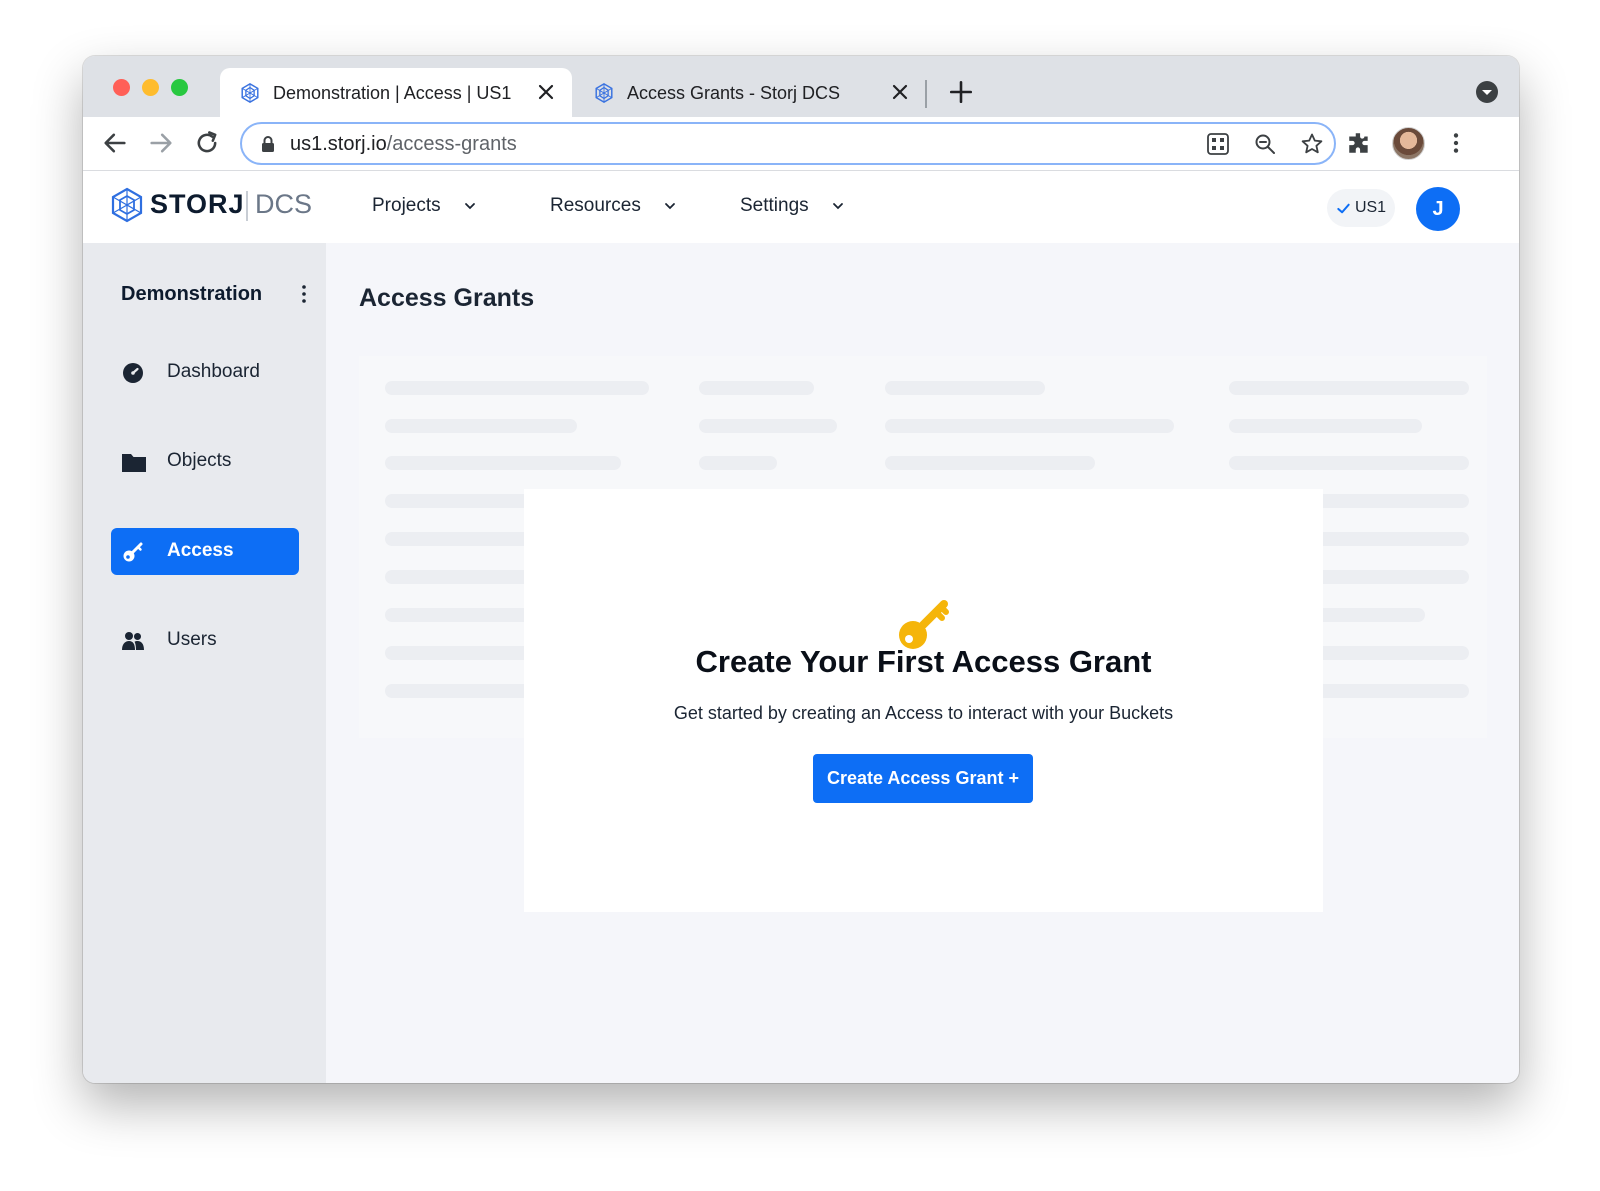  Describe the element at coordinates (197, 204) in the screenshot. I see `logo-text: STORJ` at that location.